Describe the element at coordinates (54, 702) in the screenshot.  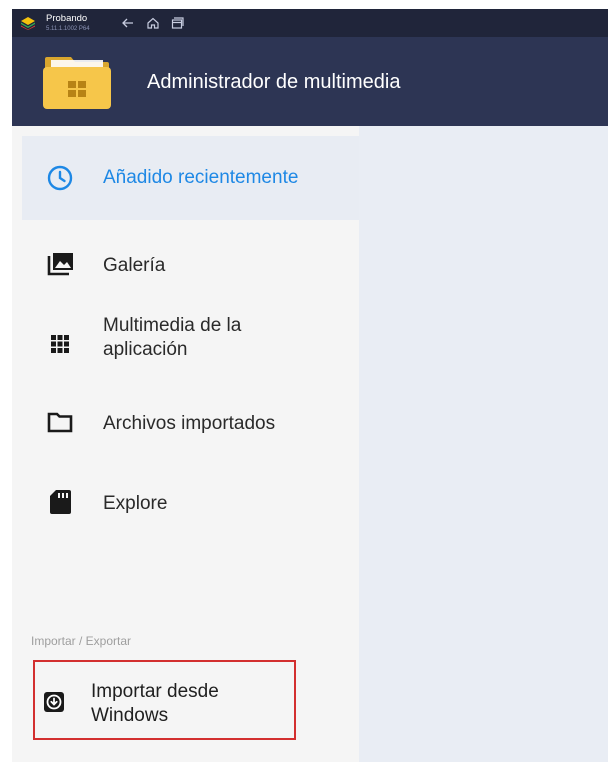
I see `download-icon` at that location.